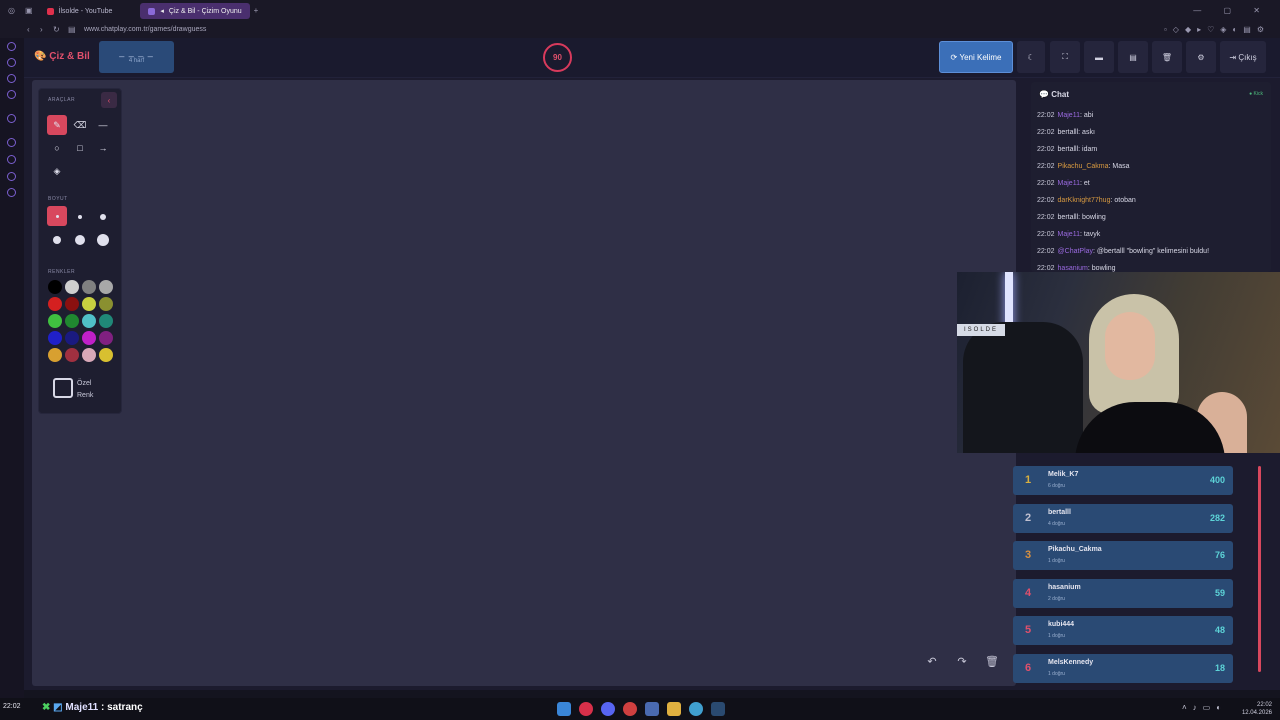 Image resolution: width=1280 pixels, height=720 pixels. What do you see at coordinates (1201, 57) in the screenshot?
I see `settings-button: ⚙` at bounding box center [1201, 57].